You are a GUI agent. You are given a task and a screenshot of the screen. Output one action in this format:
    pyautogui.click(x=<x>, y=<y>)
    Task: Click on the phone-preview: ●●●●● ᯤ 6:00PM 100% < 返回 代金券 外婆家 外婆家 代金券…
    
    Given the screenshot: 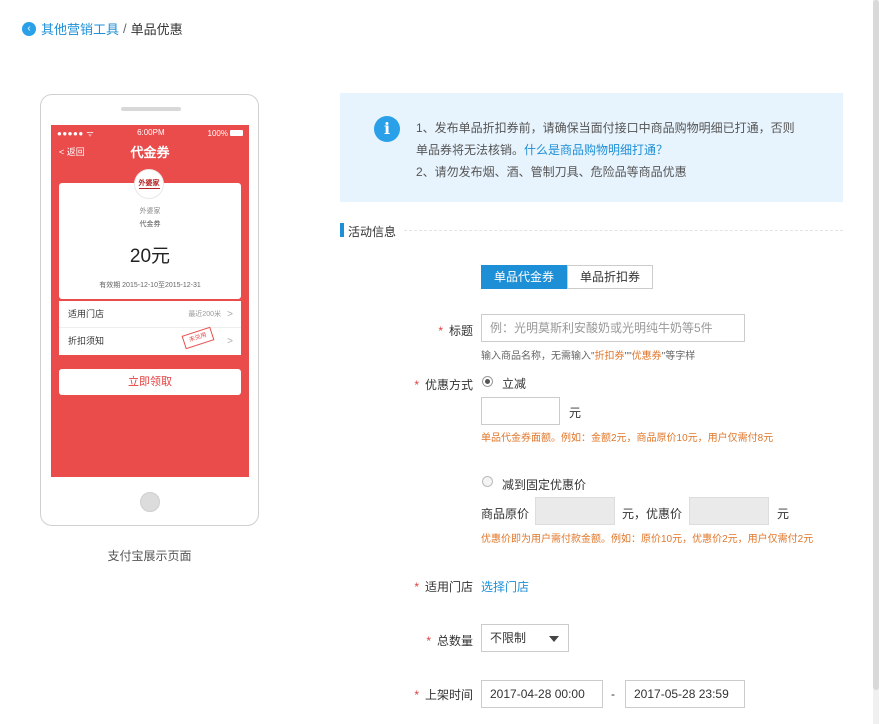 What is the action you would take?
    pyautogui.click(x=149, y=310)
    